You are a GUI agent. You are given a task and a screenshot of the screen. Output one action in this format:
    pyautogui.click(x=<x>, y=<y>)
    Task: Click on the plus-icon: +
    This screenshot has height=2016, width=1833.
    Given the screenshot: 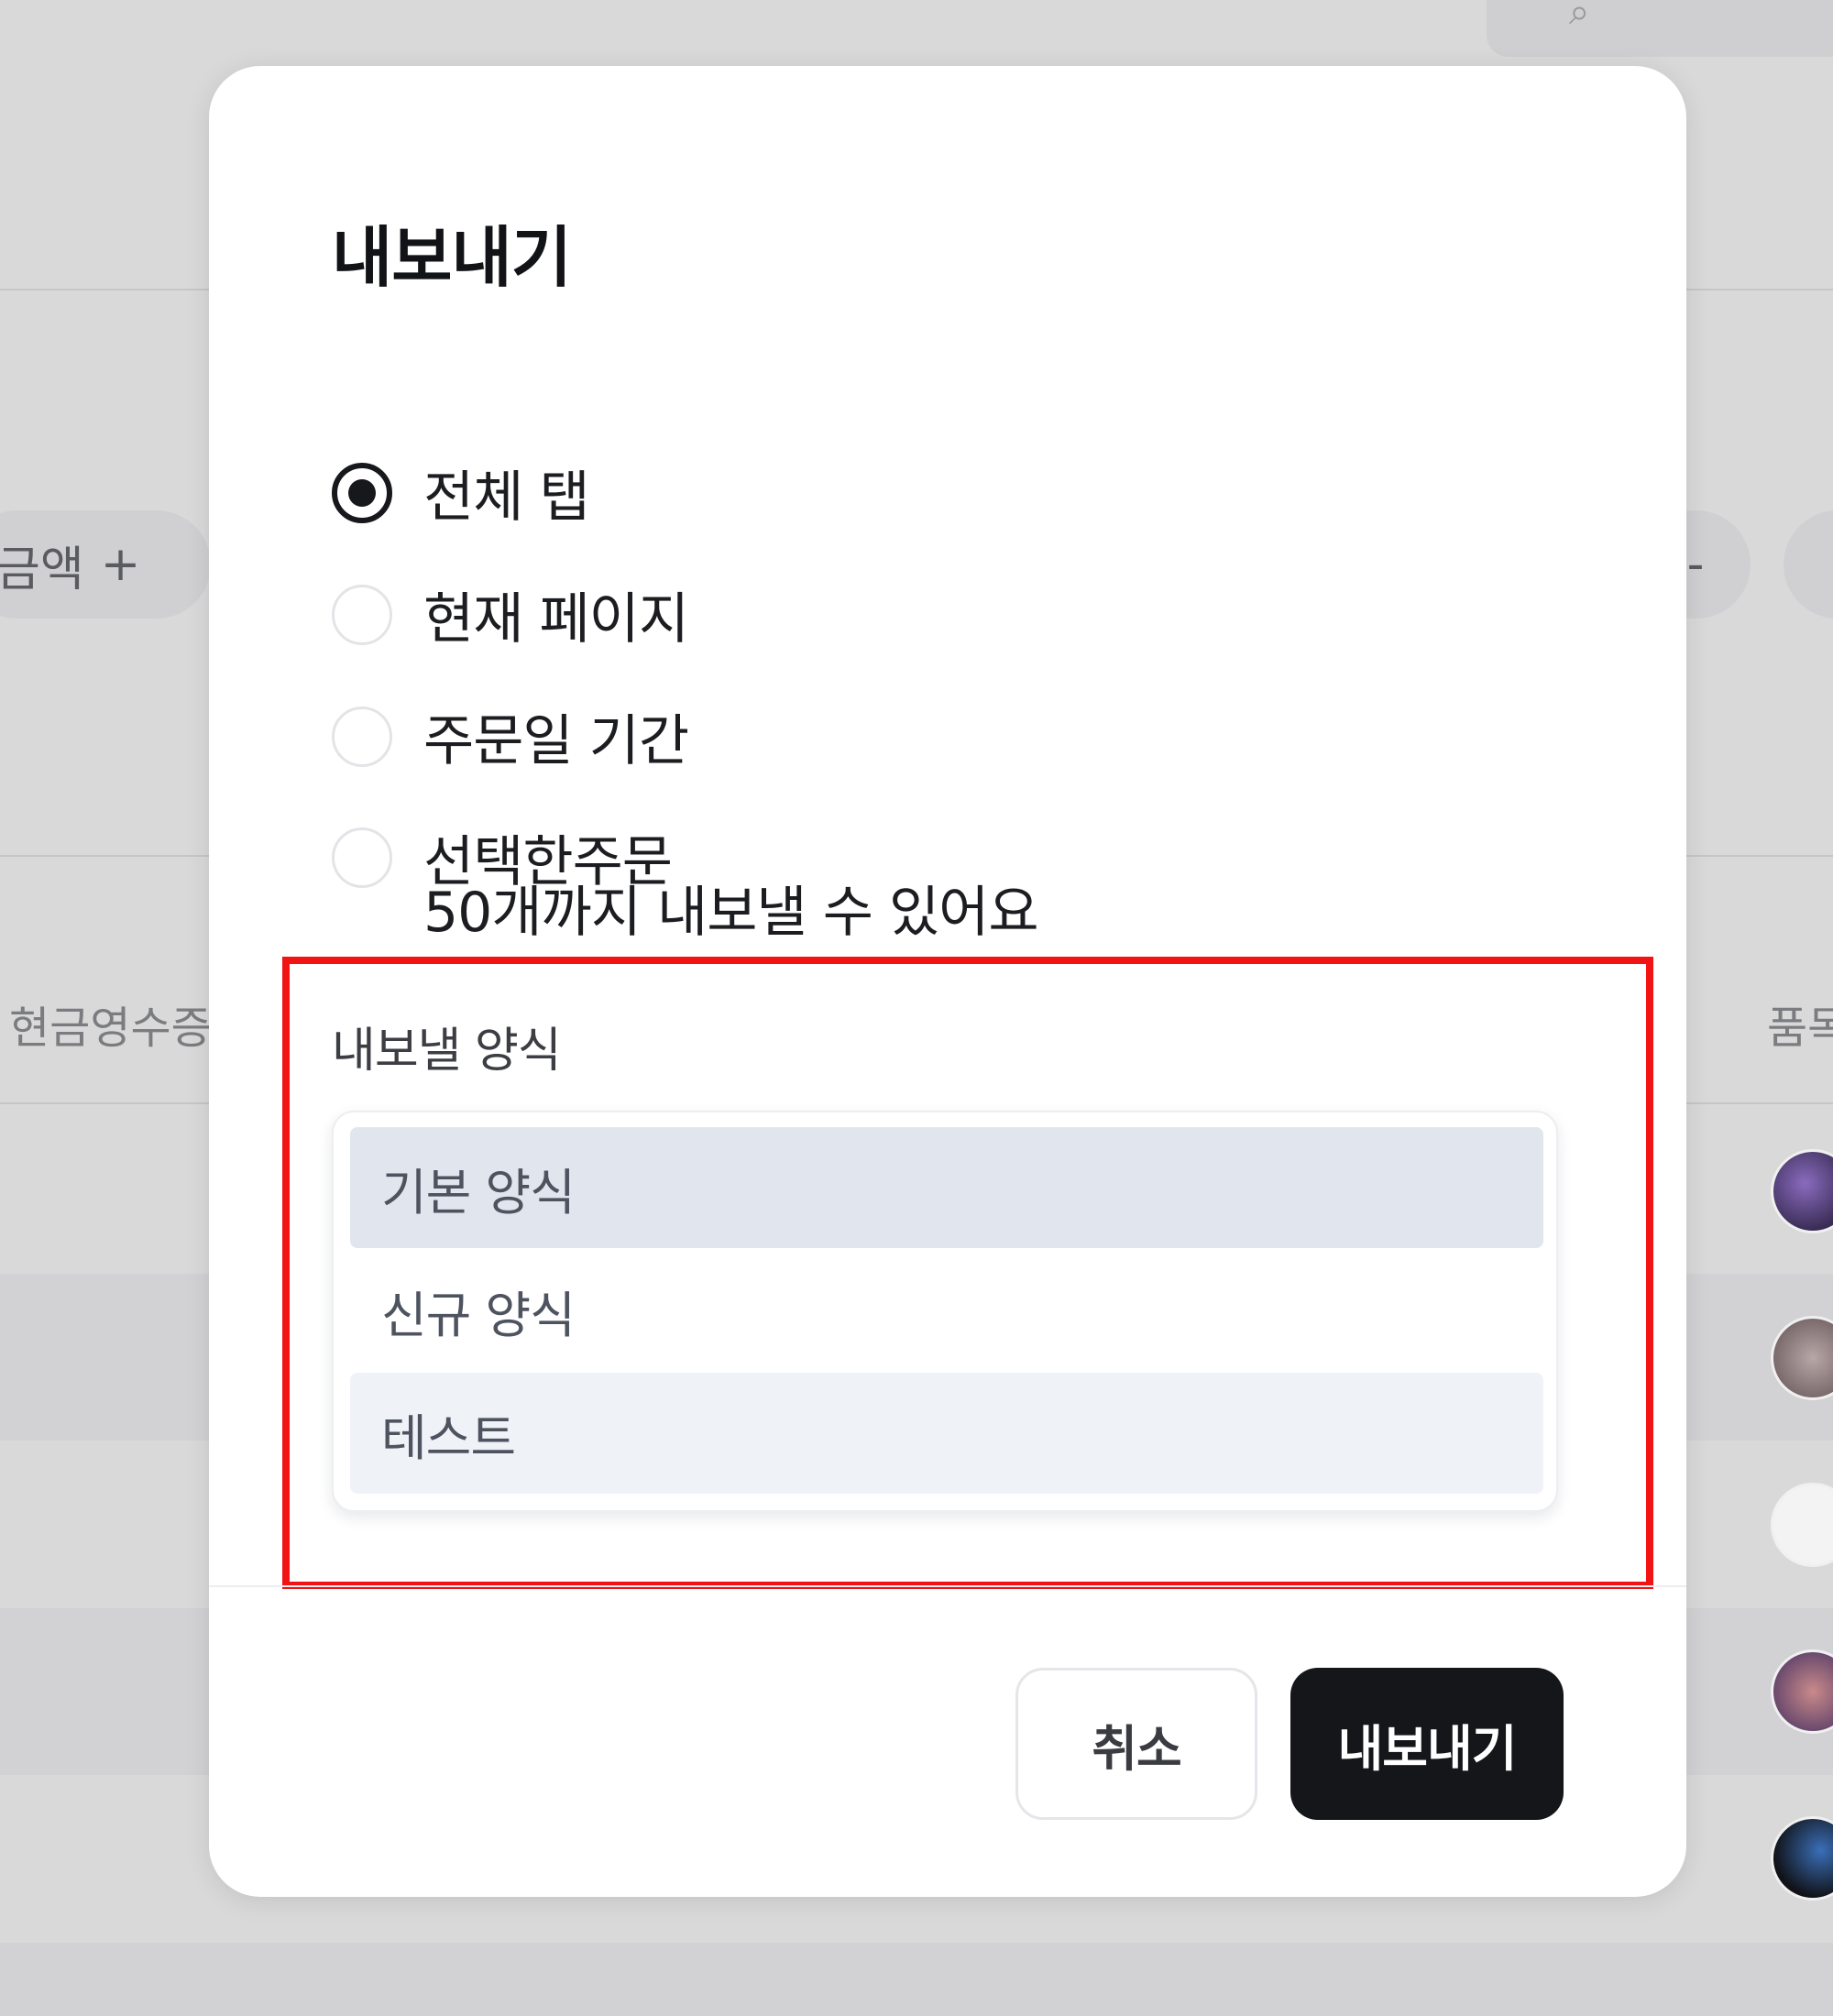 What is the action you would take?
    pyautogui.click(x=120, y=564)
    